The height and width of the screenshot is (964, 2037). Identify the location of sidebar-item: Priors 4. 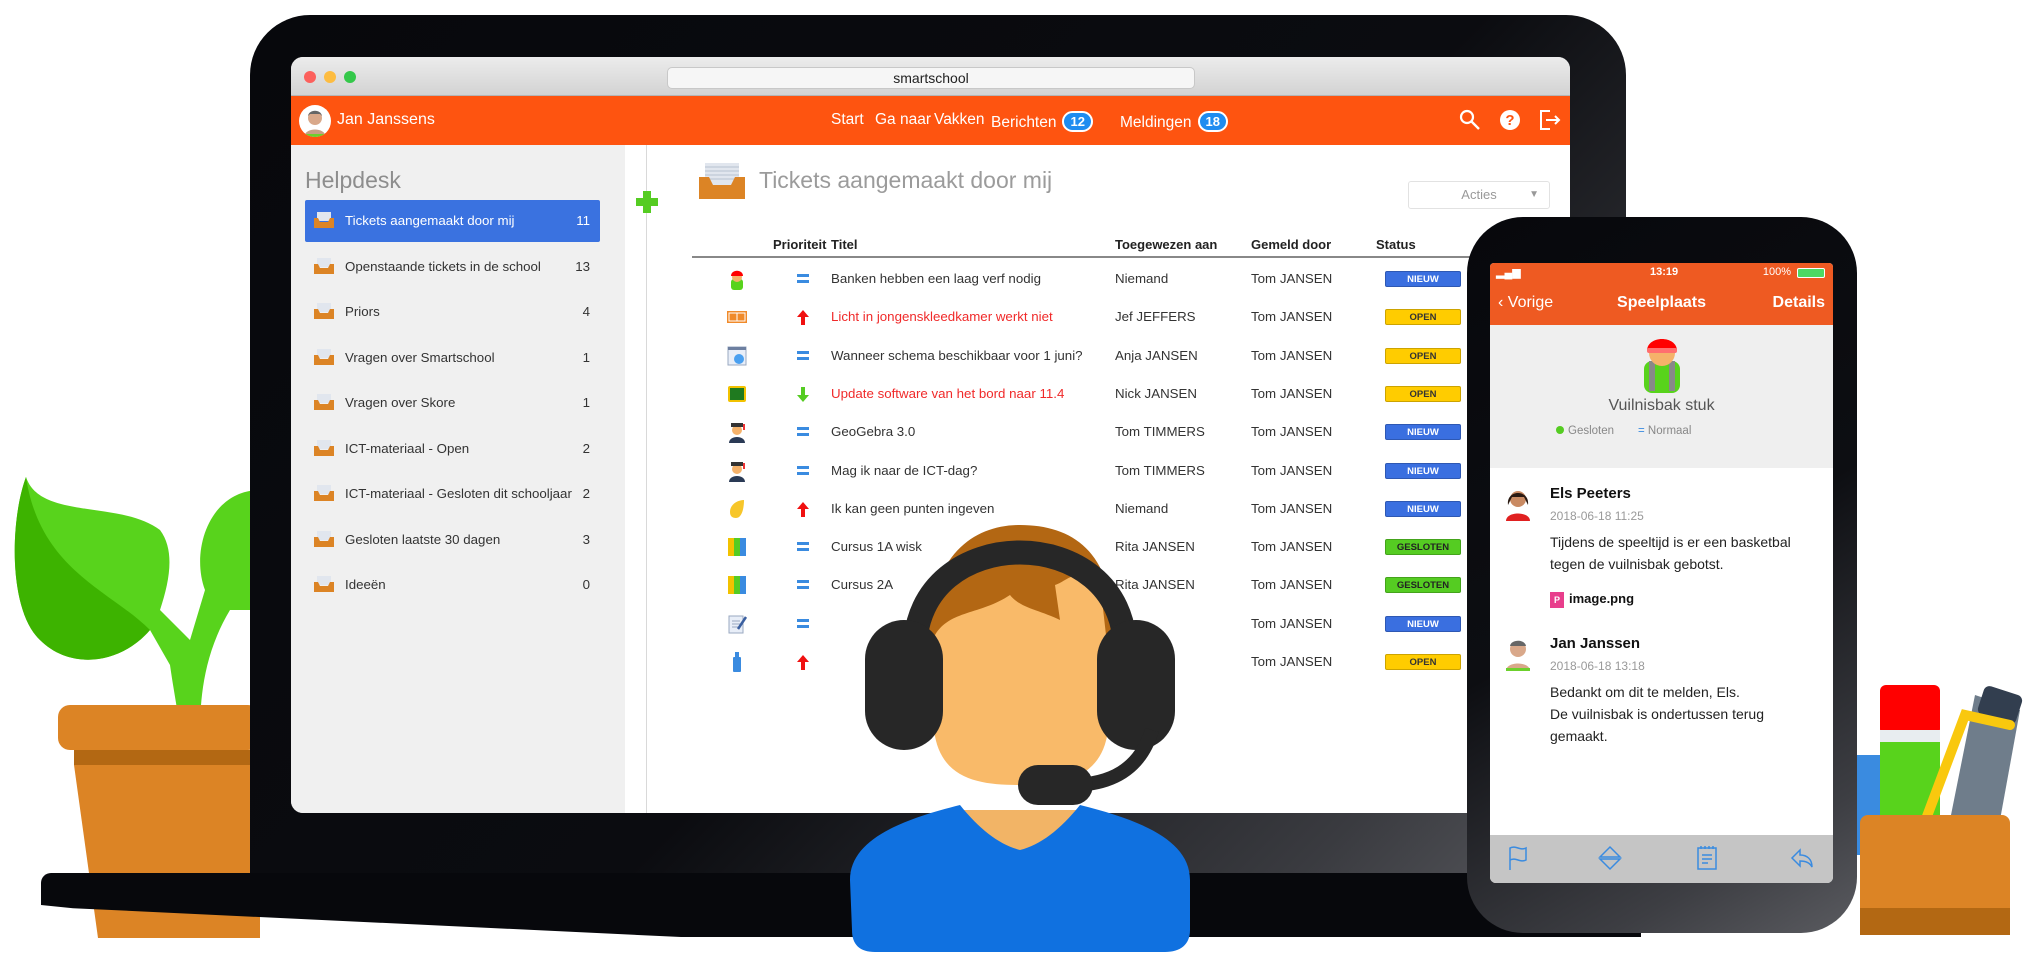
(452, 312).